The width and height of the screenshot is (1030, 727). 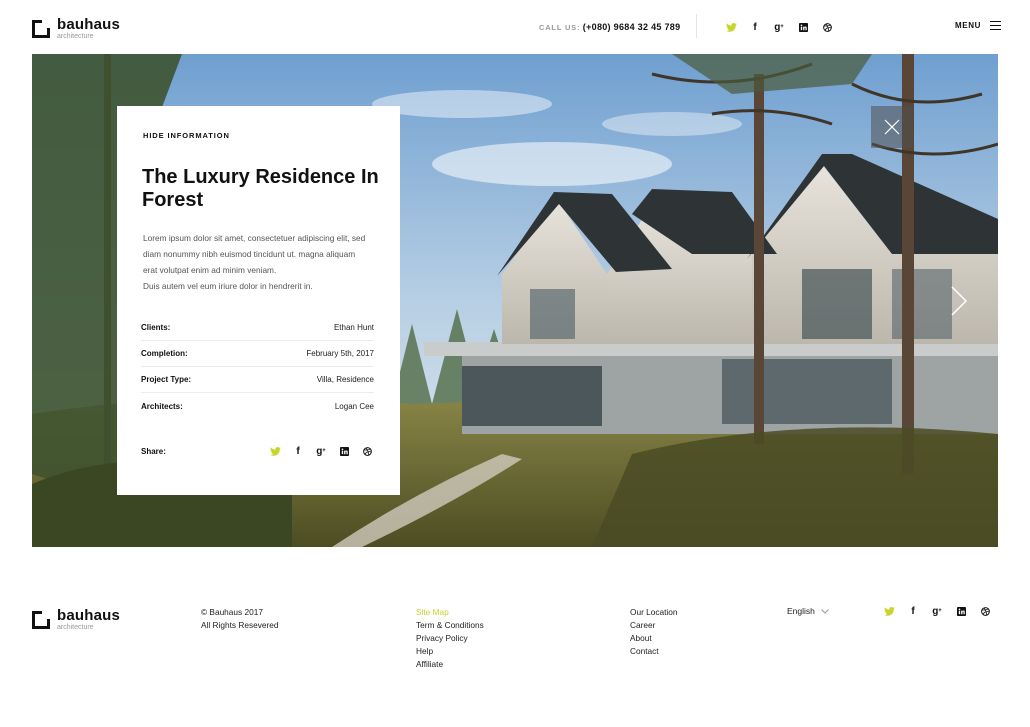 I want to click on close-icon, so click(x=892, y=127).